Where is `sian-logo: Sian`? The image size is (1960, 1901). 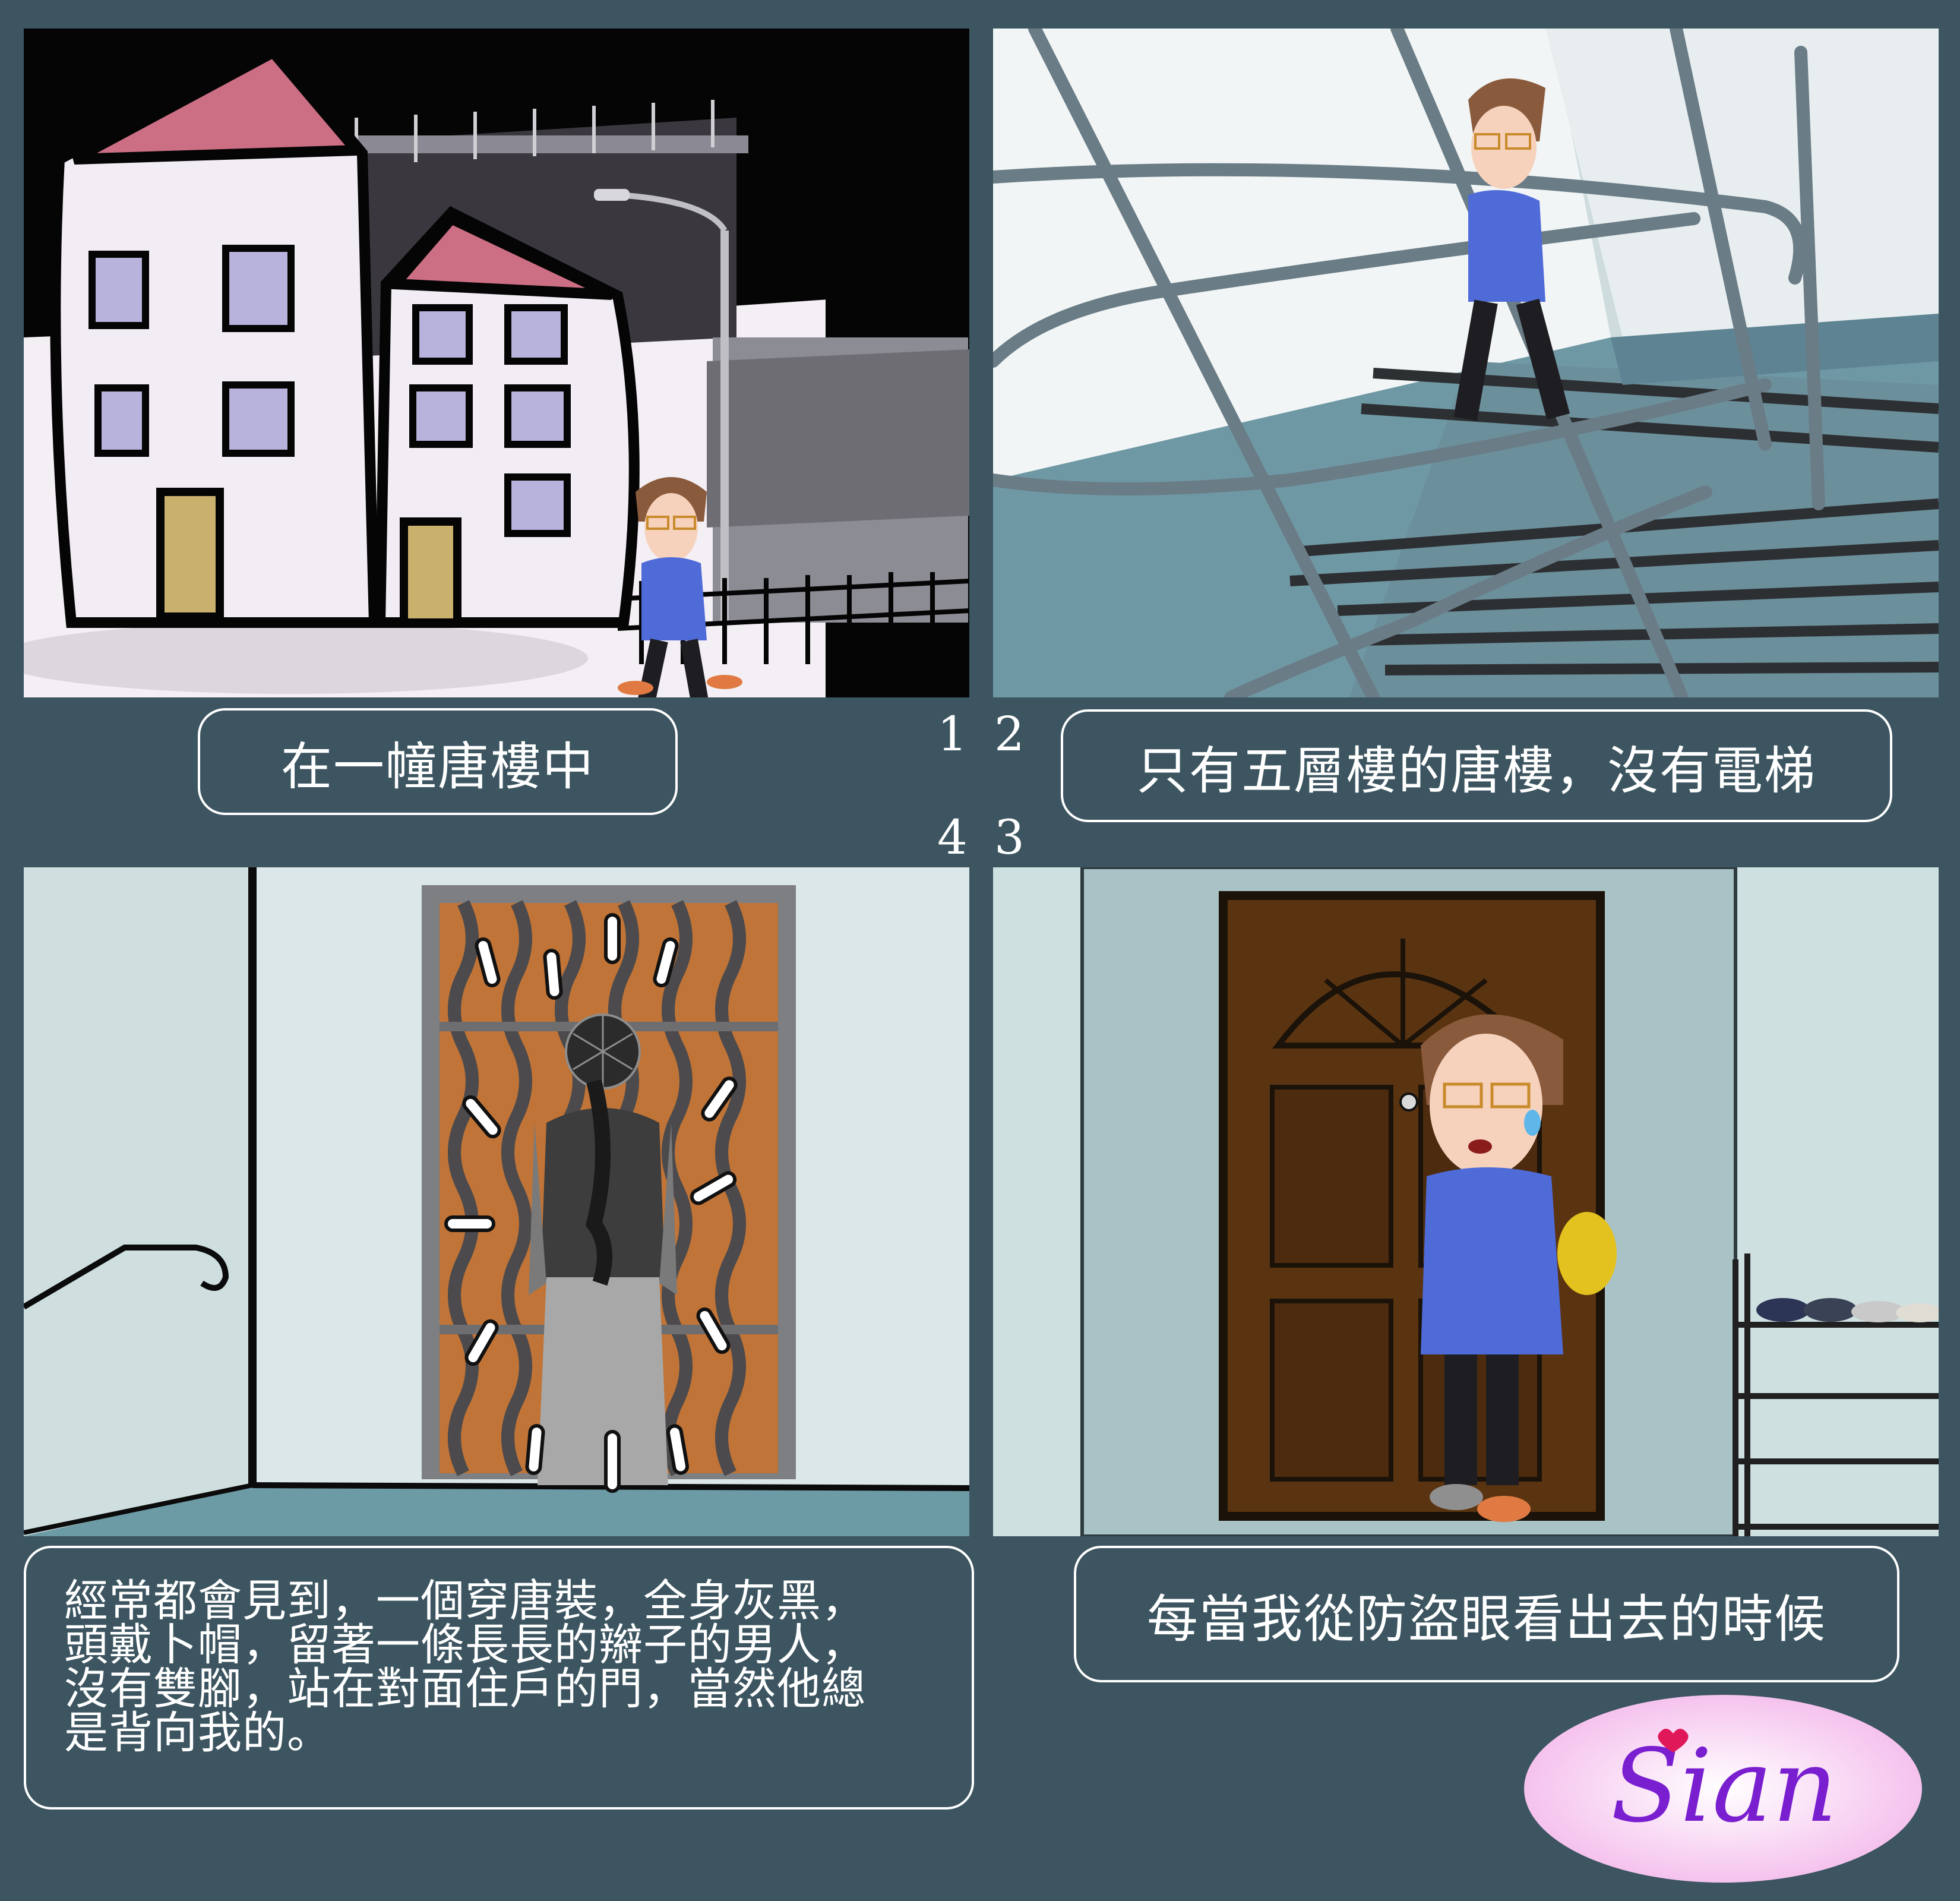
sian-logo: Sian is located at coordinates (1723, 1789).